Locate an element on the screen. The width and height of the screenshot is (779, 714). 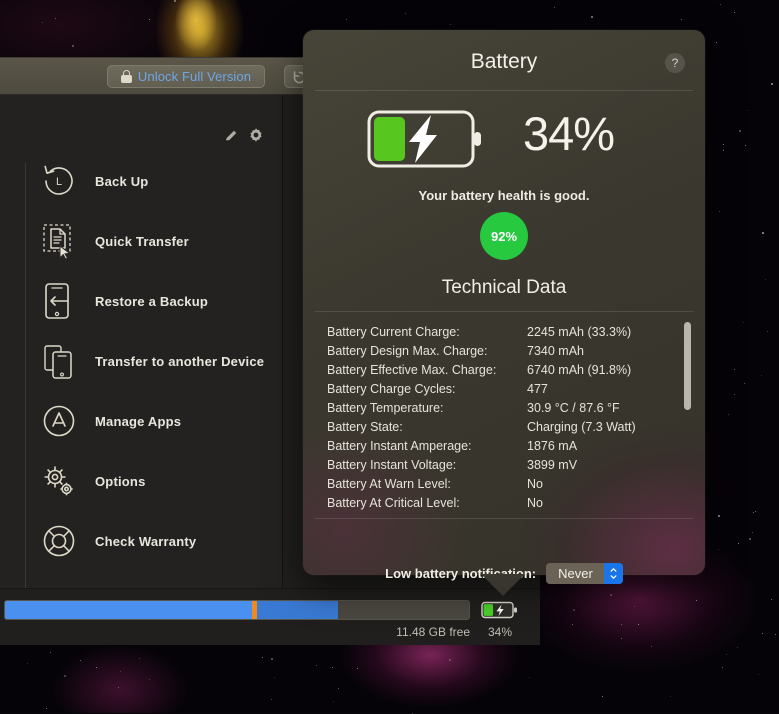
technical-data-label: Battery Design Max. Charge: is located at coordinates (427, 351).